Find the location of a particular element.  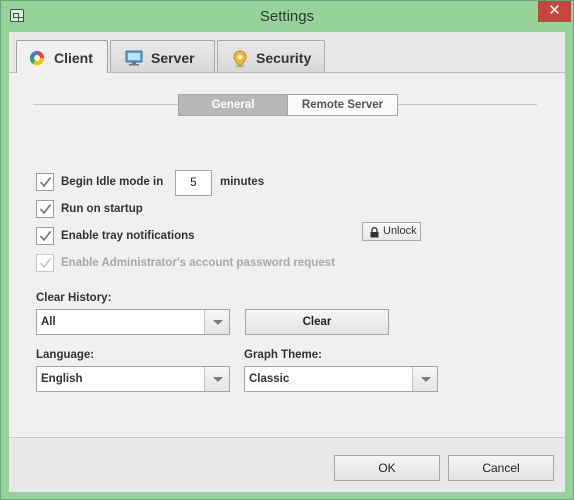

window-title: Settings is located at coordinates (287, 16).